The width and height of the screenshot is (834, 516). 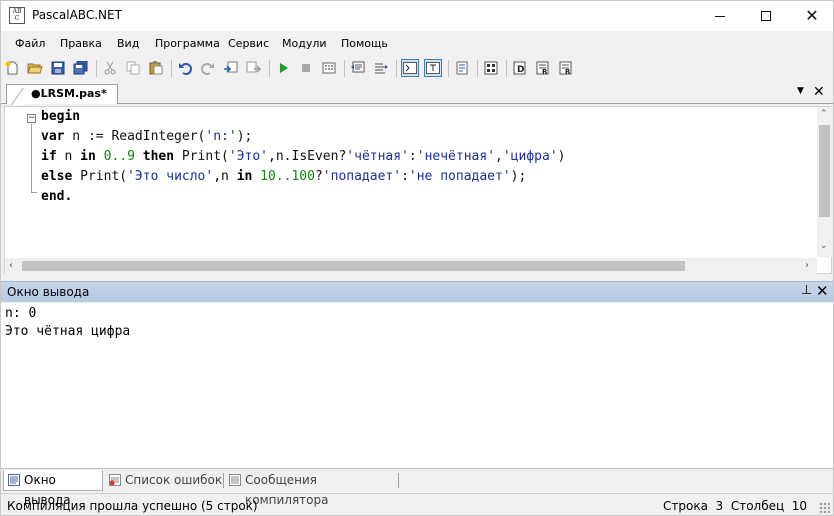 What do you see at coordinates (77, 15) in the screenshot?
I see `window-title: PascalABC.NET` at bounding box center [77, 15].